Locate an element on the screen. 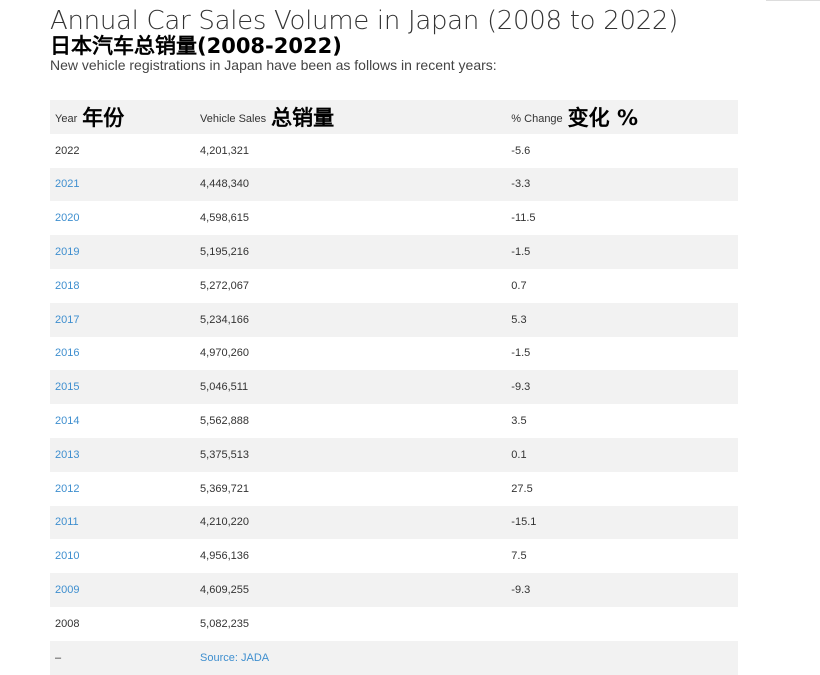 The height and width of the screenshot is (675, 820). year-link: 2012 is located at coordinates (67, 489).